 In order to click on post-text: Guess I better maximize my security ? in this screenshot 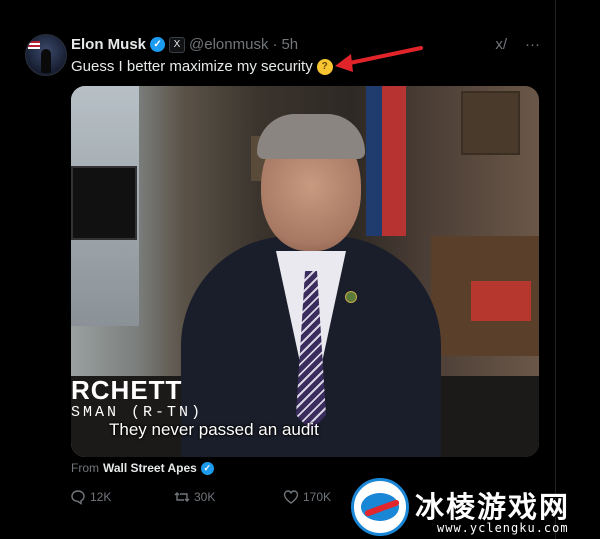, I will do `click(202, 66)`.